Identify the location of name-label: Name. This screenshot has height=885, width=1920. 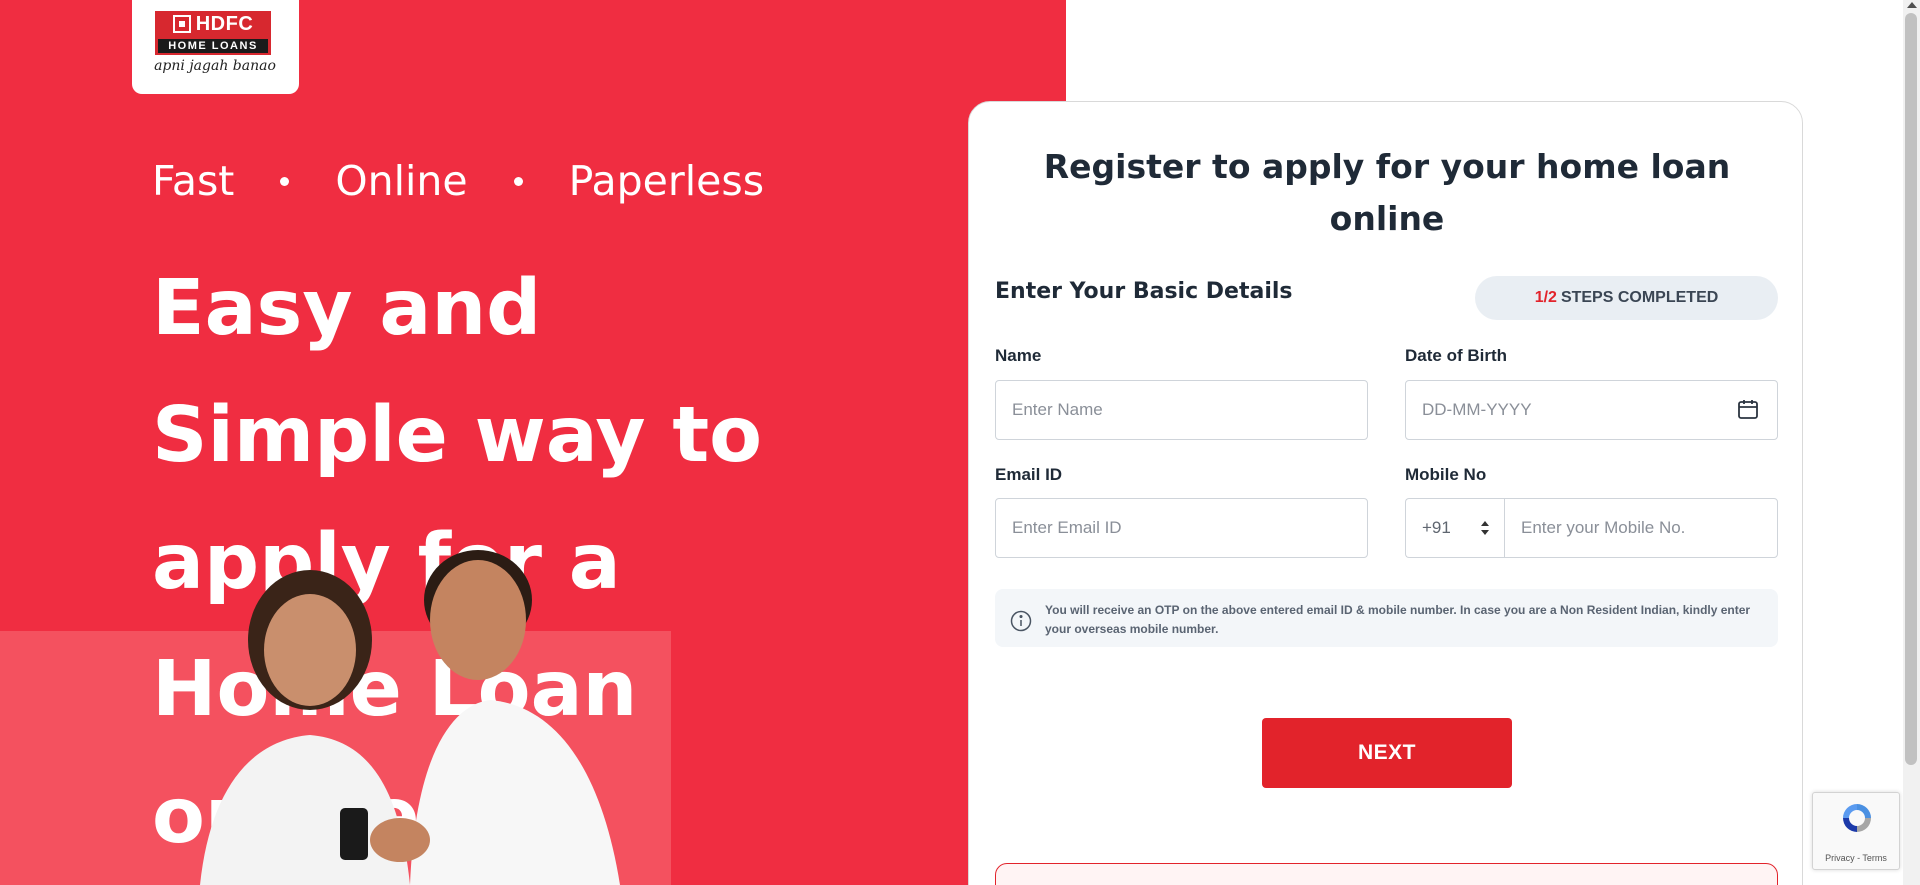
(1018, 355).